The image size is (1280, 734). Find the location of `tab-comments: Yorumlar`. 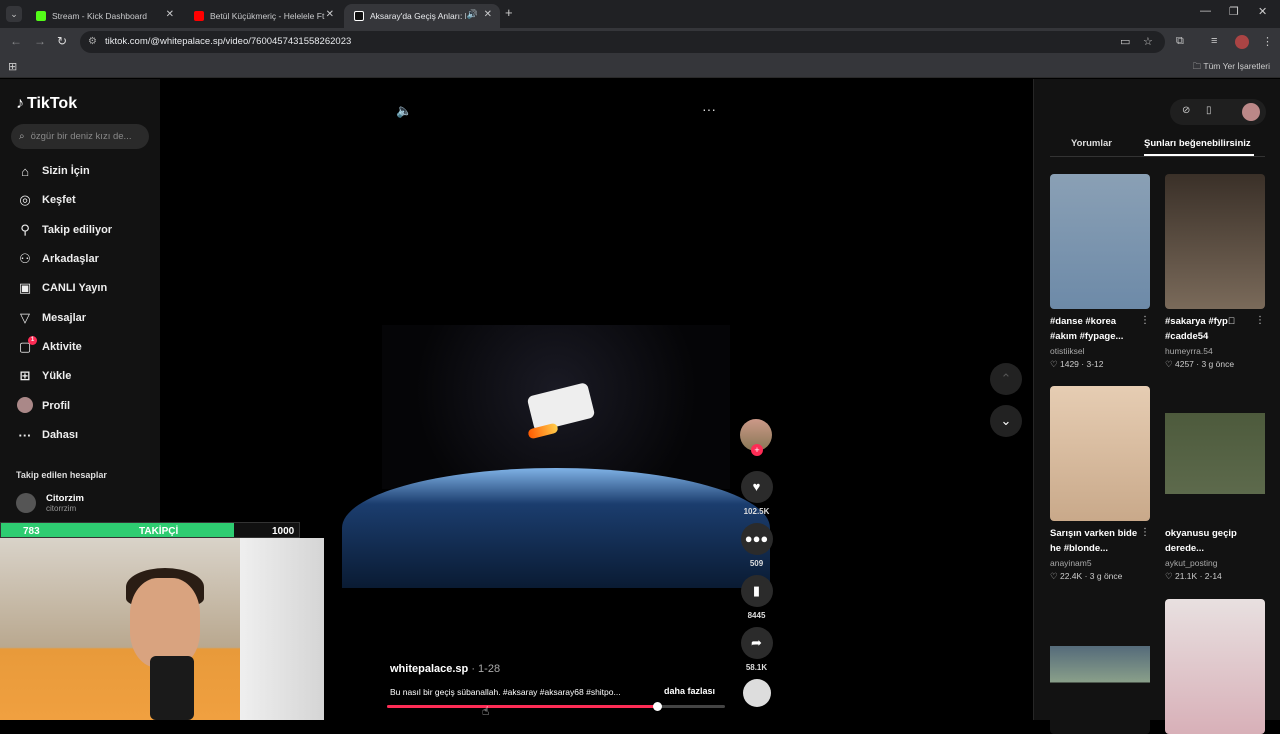

tab-comments: Yorumlar is located at coordinates (1091, 143).